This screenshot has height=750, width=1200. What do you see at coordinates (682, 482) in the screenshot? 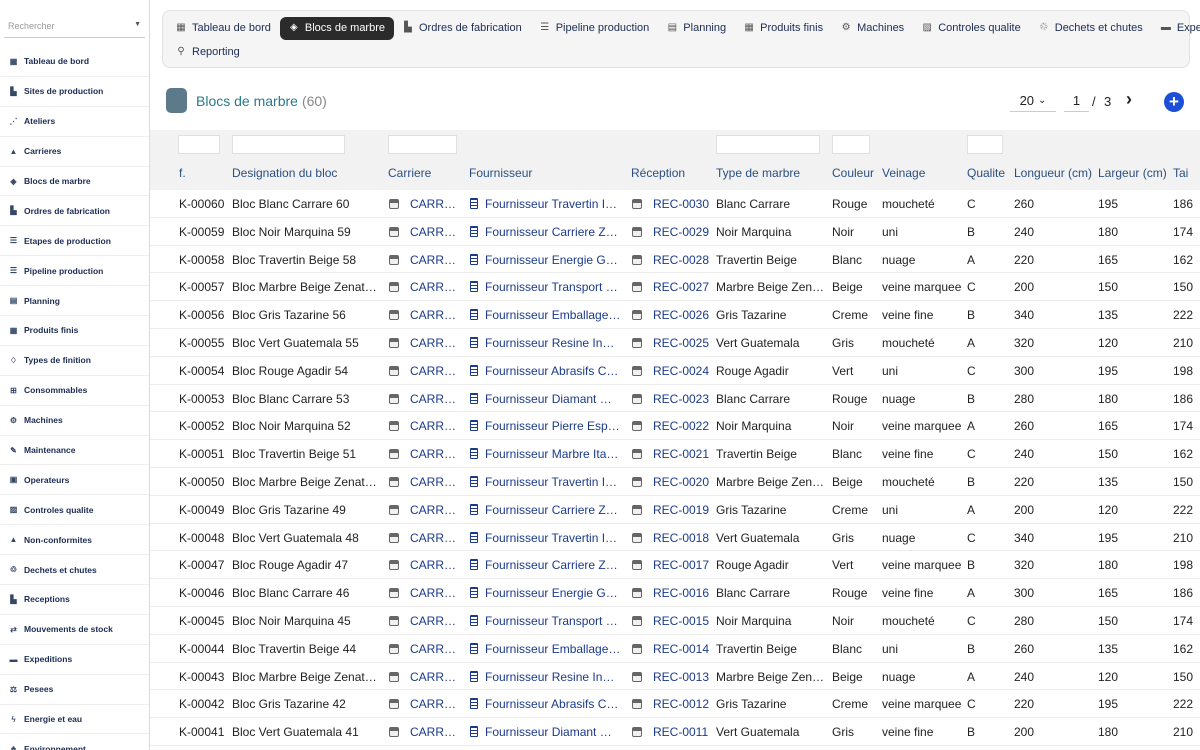
I see `reception-link: REC-0020` at bounding box center [682, 482].